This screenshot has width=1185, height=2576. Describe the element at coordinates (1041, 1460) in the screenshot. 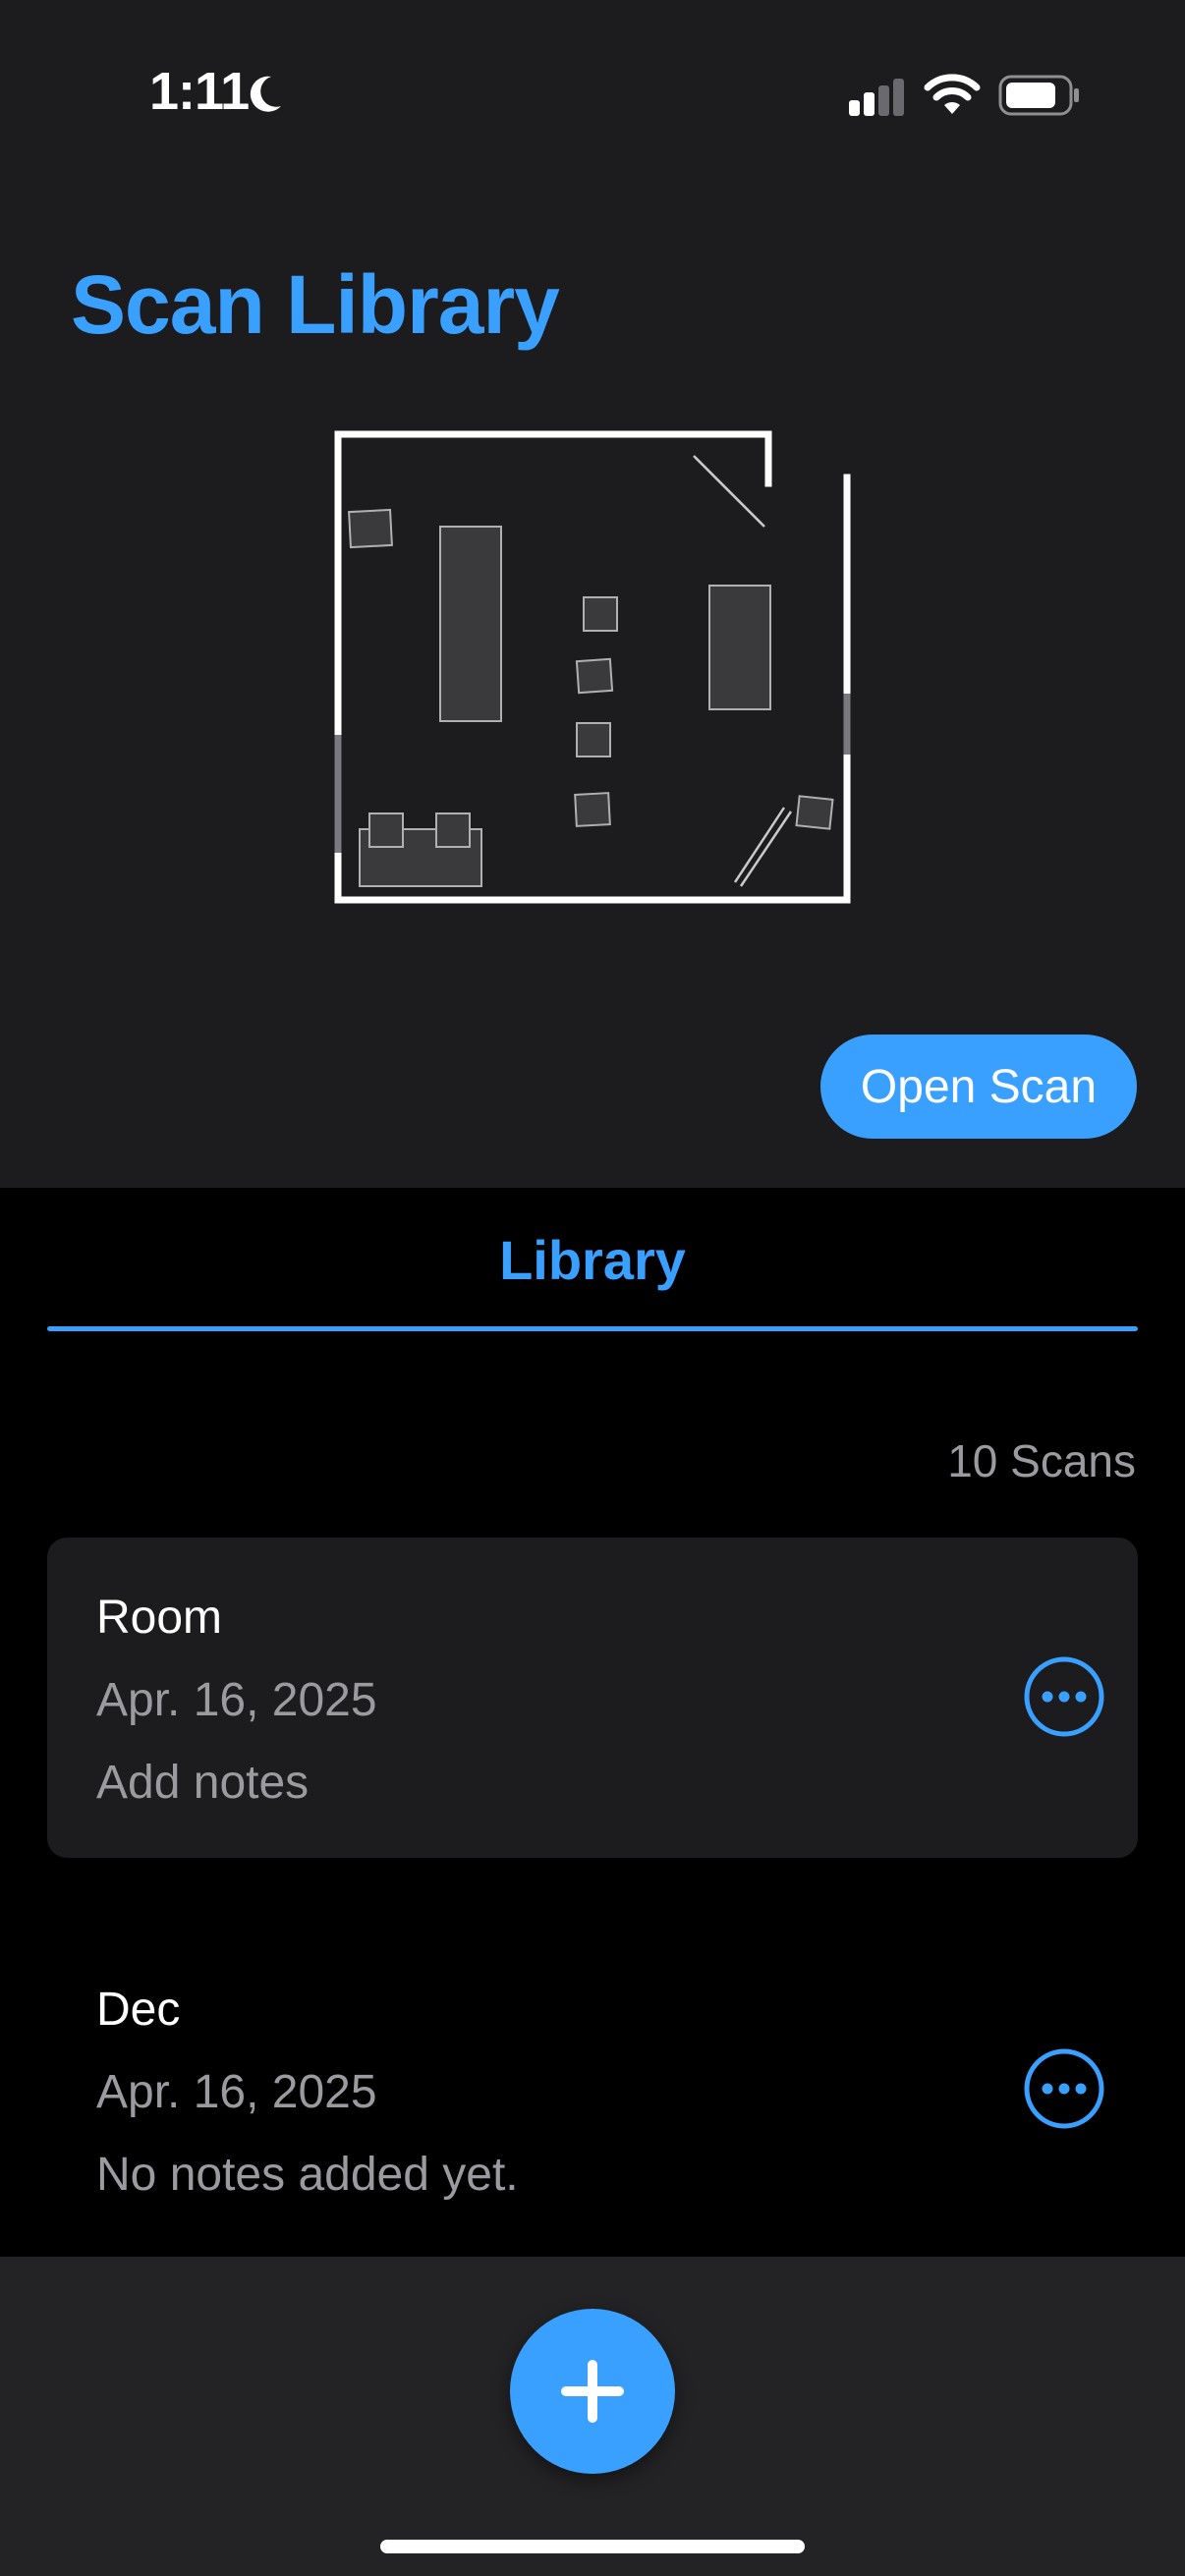

I see `scan-count: 10 Scans` at that location.